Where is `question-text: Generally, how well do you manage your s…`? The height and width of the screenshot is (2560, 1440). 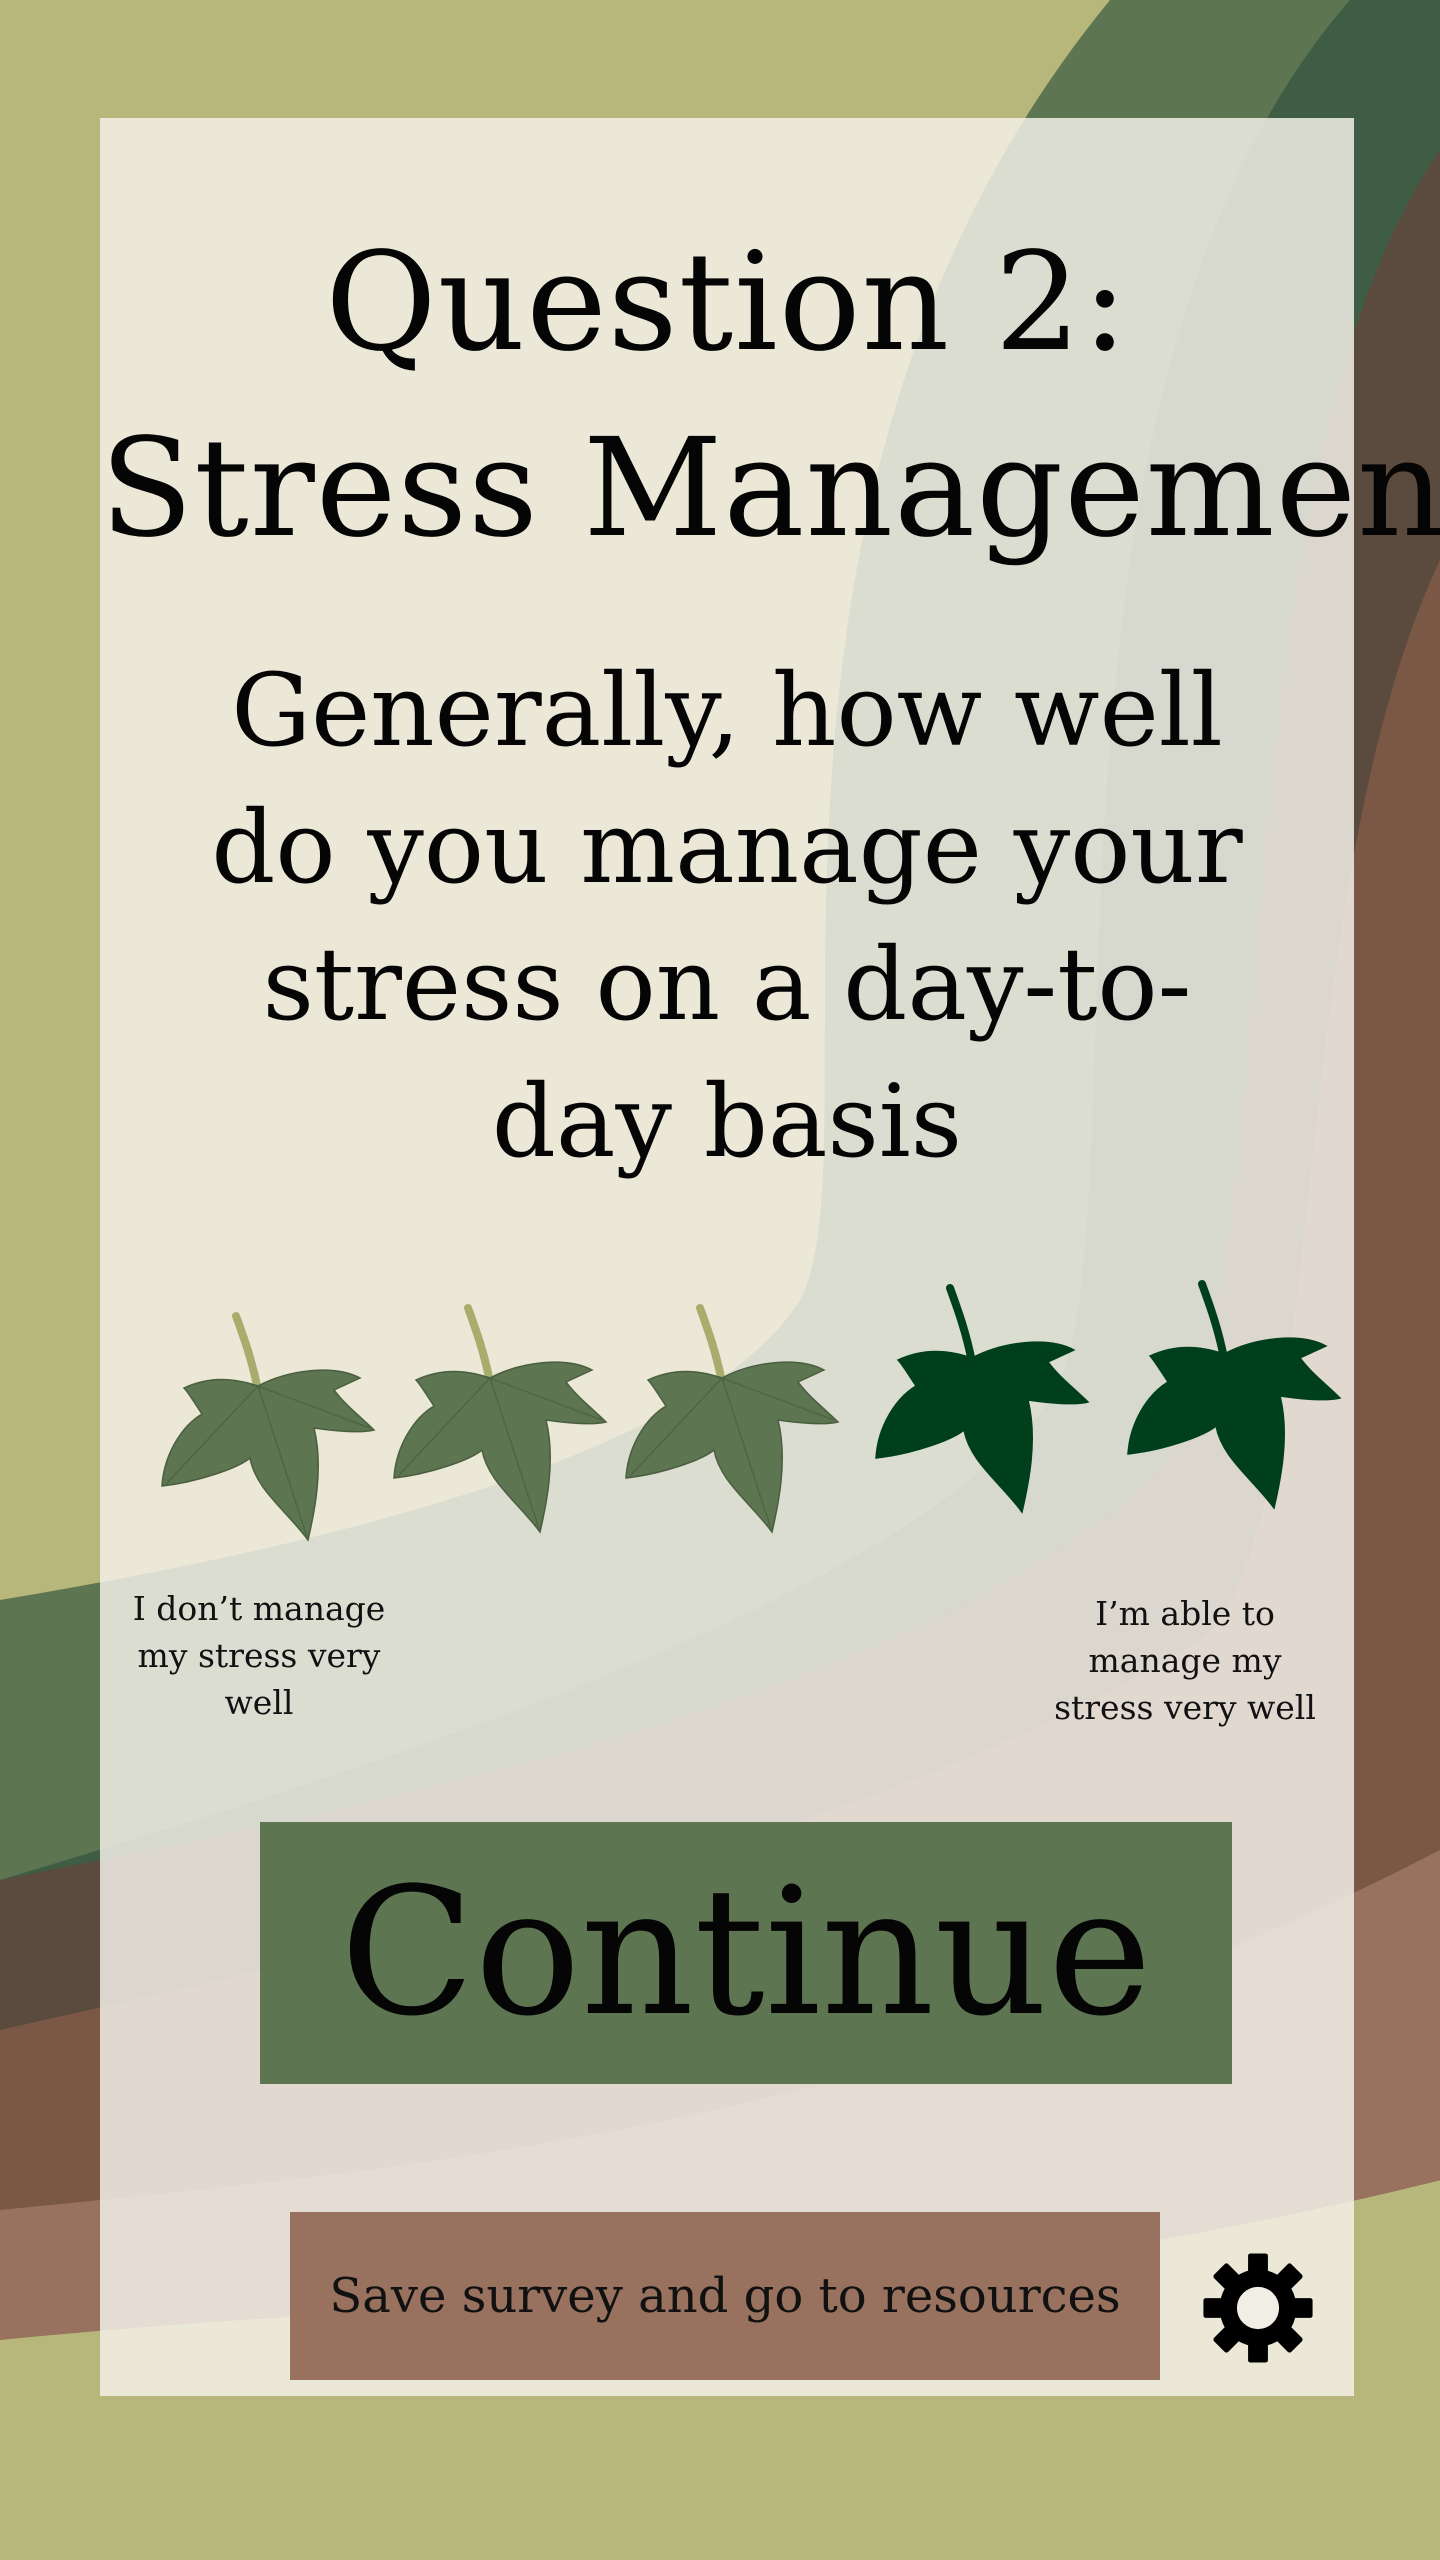
question-text: Generally, how well do you manage your s… is located at coordinates (727, 916).